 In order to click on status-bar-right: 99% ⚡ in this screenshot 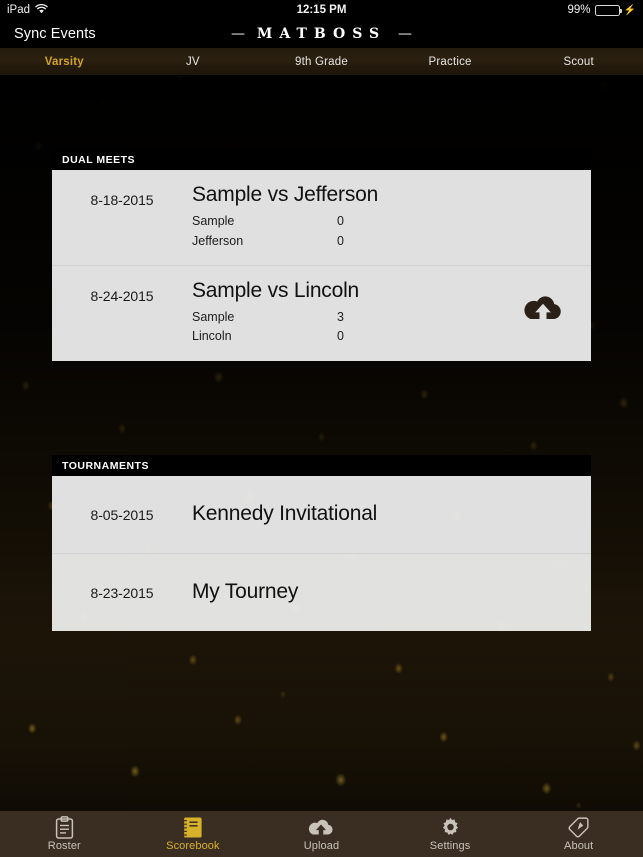, I will do `click(602, 10)`.